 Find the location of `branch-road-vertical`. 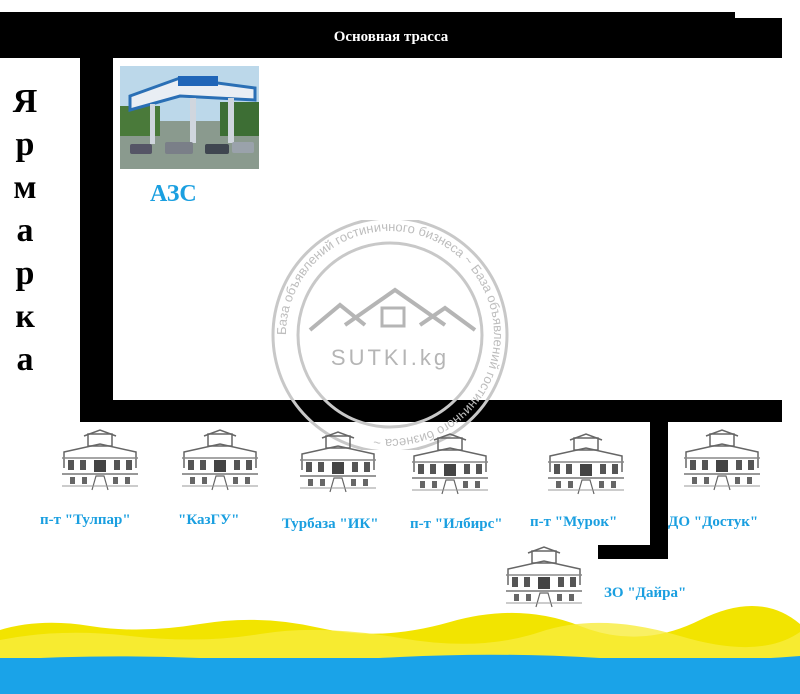

branch-road-vertical is located at coordinates (659, 490).